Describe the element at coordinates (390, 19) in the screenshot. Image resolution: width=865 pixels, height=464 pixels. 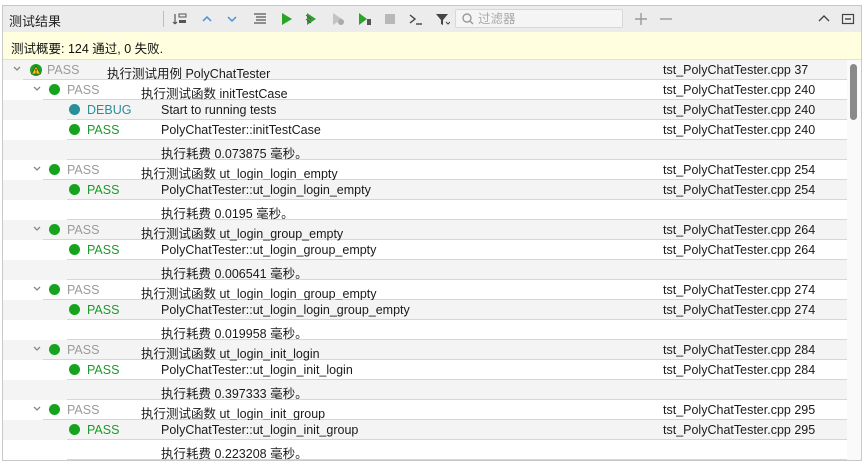
I see `stop-icon` at that location.